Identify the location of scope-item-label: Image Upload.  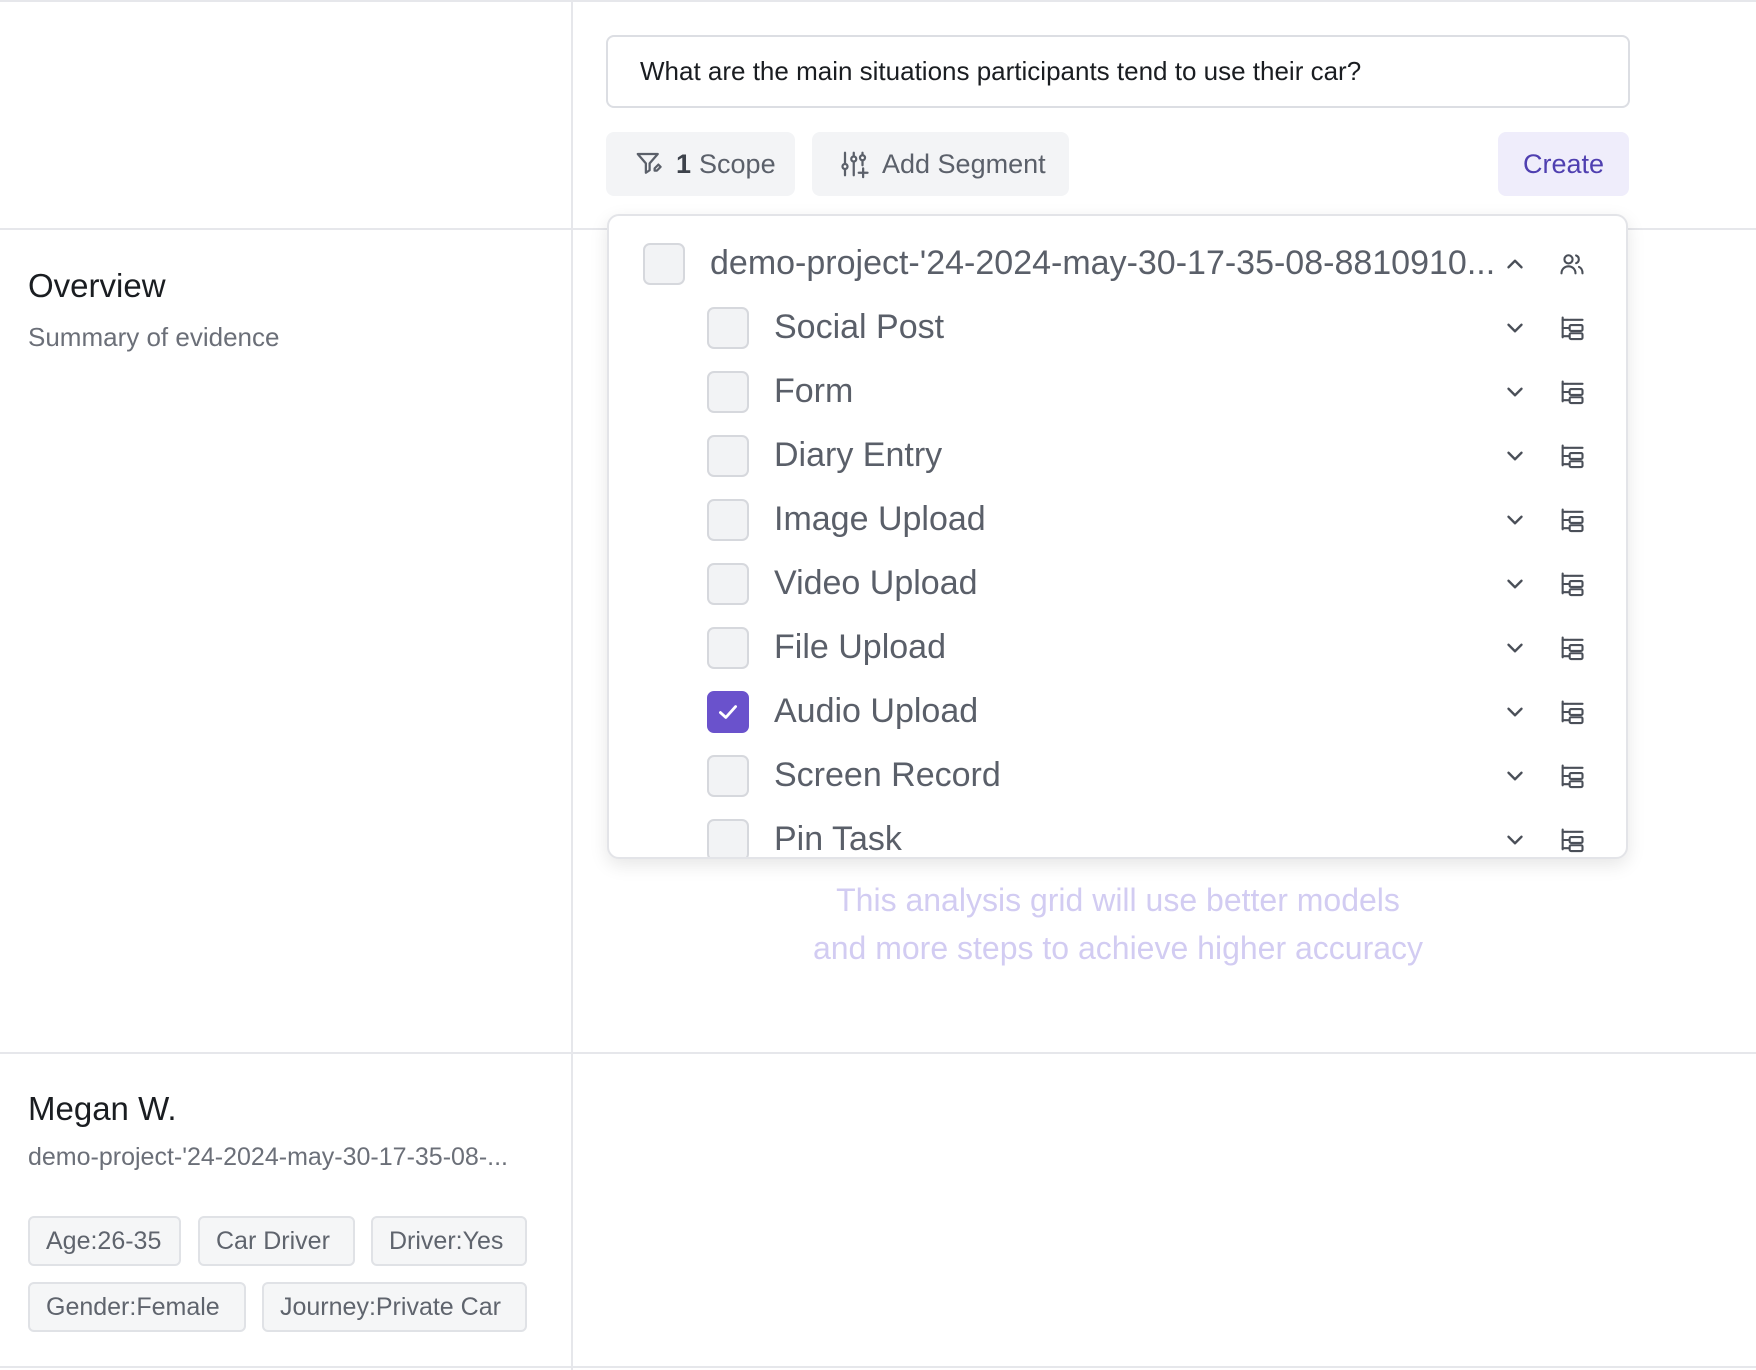
(880, 519).